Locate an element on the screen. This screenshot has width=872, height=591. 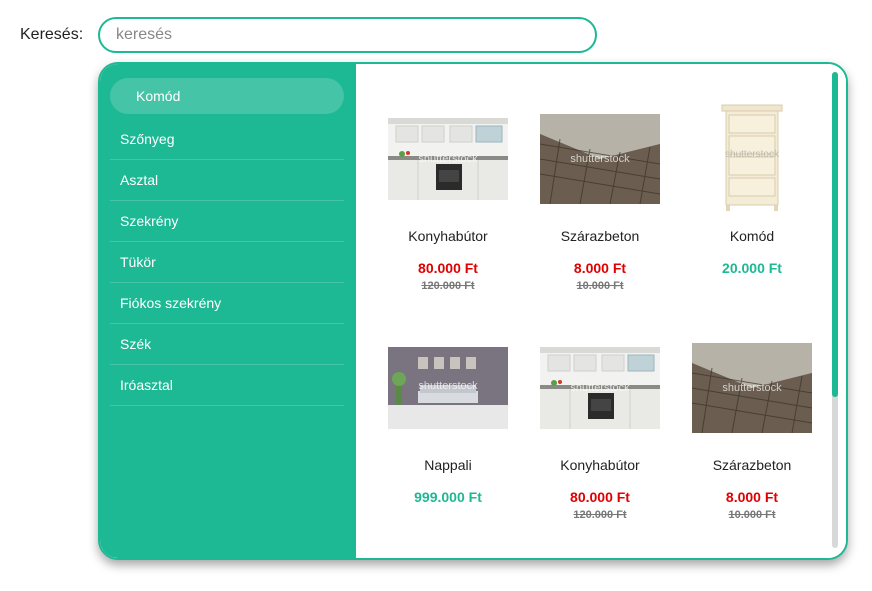
category-item-iroasztal: Iróasztal is located at coordinates (227, 385).